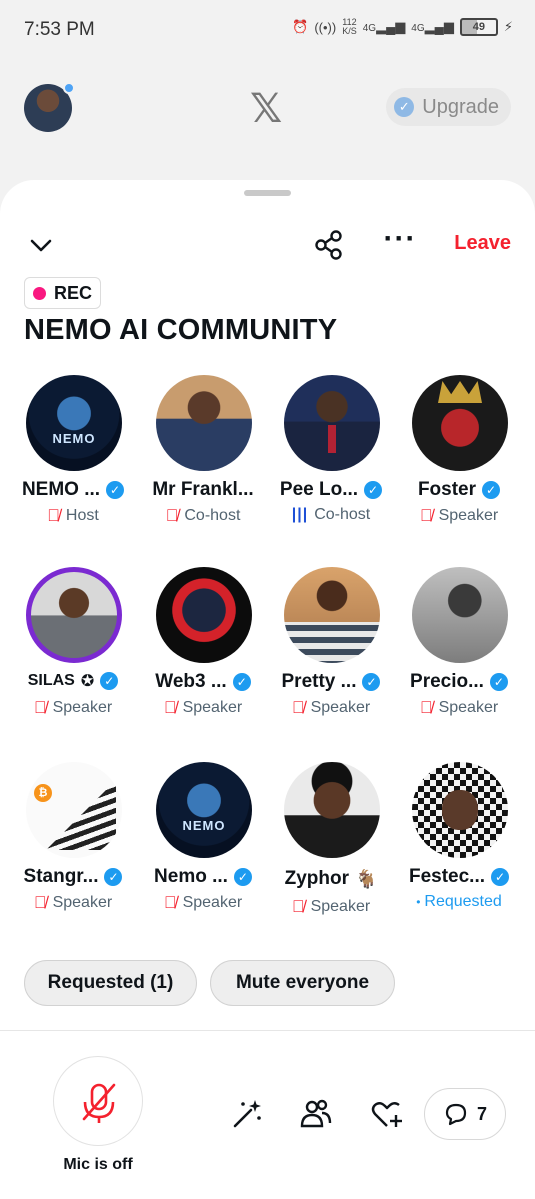 This screenshot has height=1199, width=535. What do you see at coordinates (98, 1101) in the screenshot?
I see `mic-toggle-button` at bounding box center [98, 1101].